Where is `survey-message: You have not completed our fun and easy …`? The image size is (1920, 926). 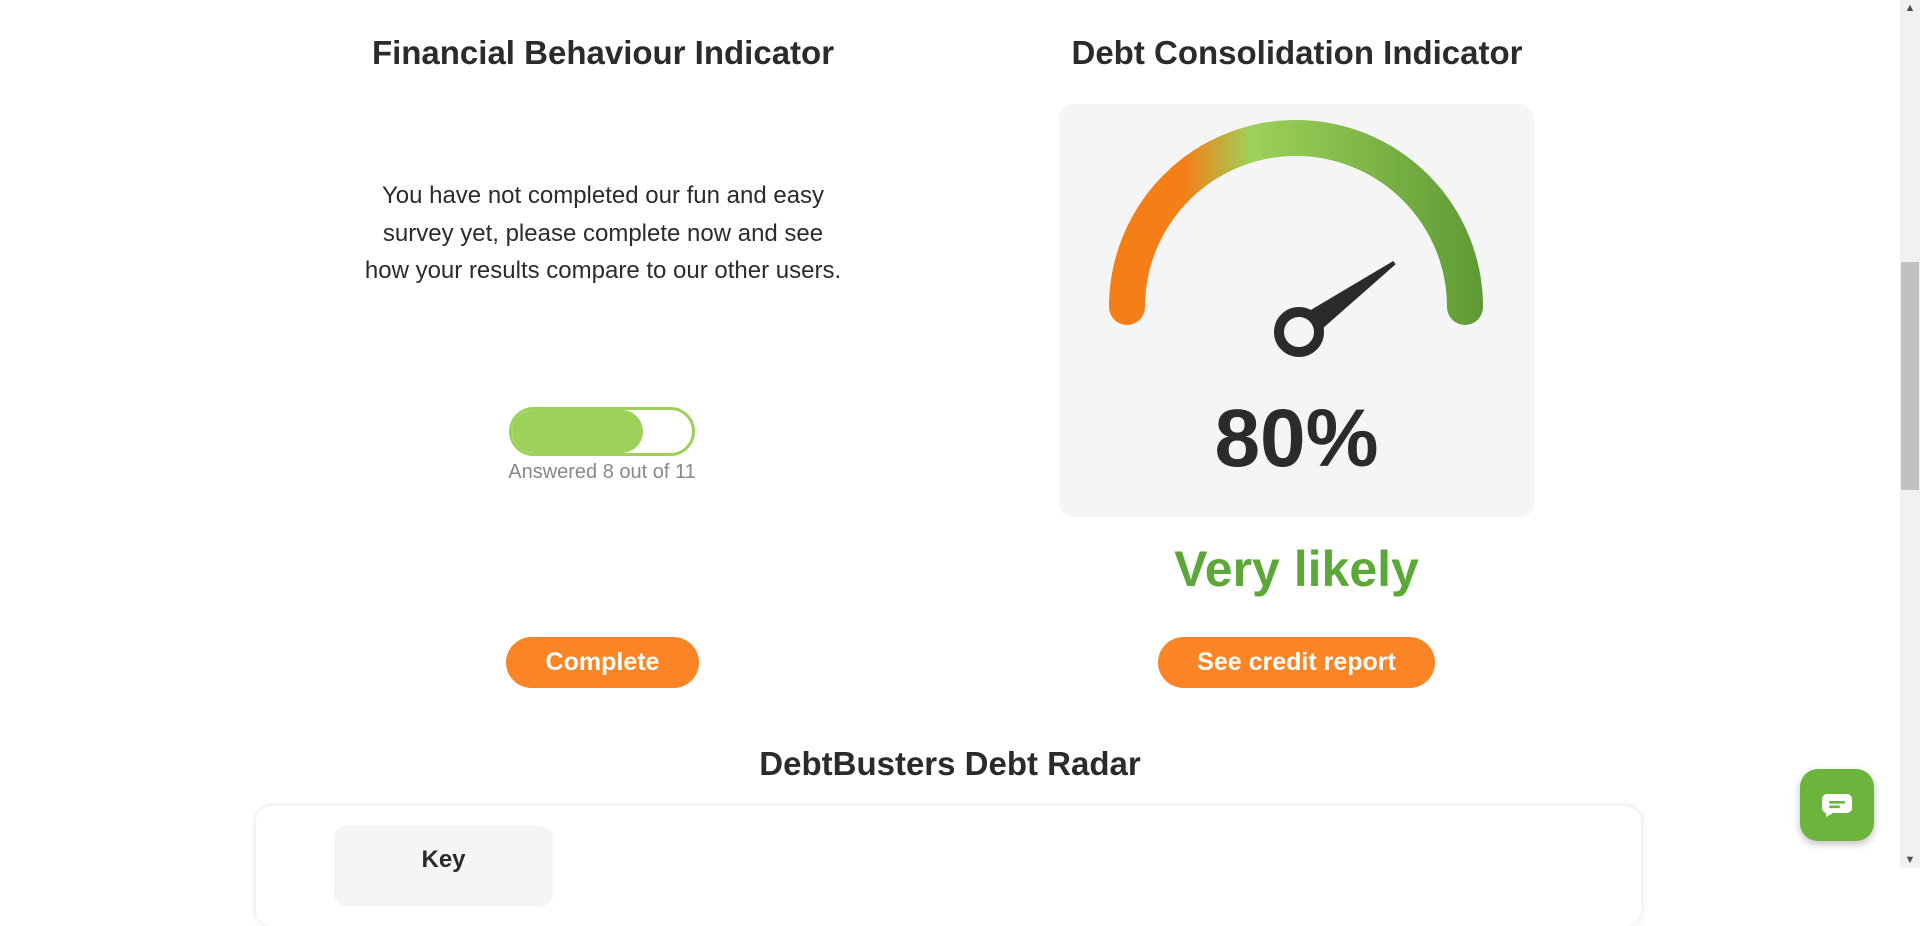 survey-message: You have not completed our fun and easy … is located at coordinates (603, 233).